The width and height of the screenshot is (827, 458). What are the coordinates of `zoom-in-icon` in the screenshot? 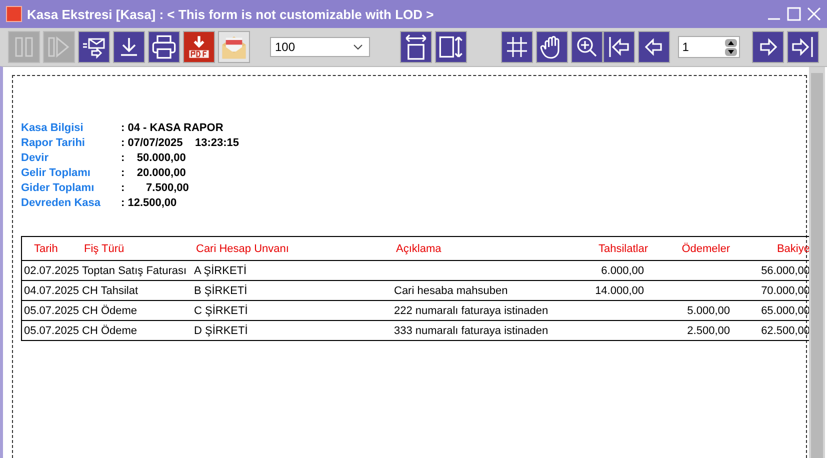 It's located at (587, 47).